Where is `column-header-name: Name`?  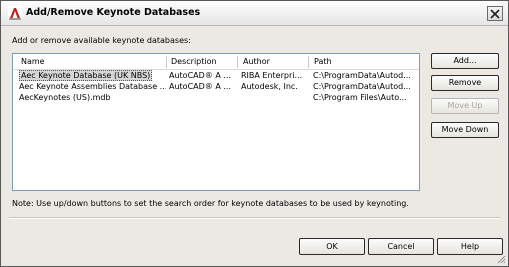
column-header-name: Name is located at coordinates (33, 61).